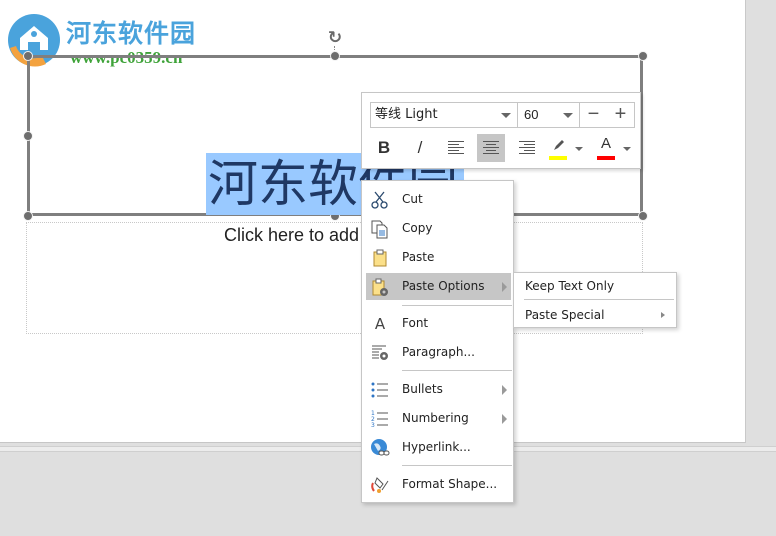 The width and height of the screenshot is (776, 536). I want to click on submenu-item-paste-special: Paste Special, so click(595, 316).